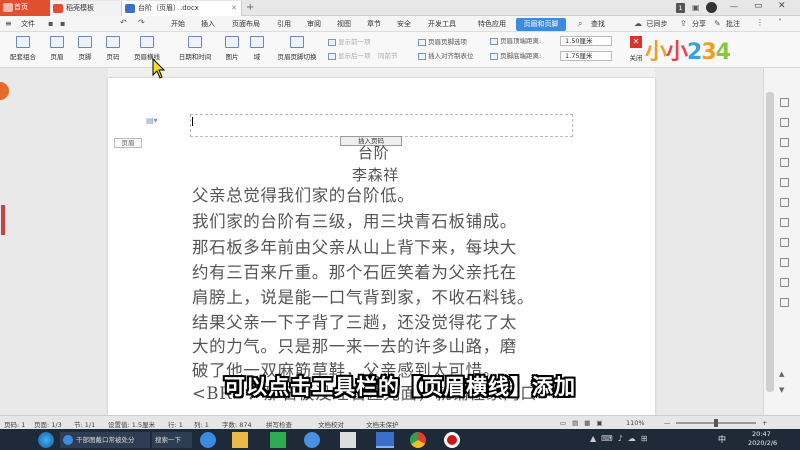 The image size is (800, 450). What do you see at coordinates (208, 440) in the screenshot?
I see `taskbar-ie-icon` at bounding box center [208, 440].